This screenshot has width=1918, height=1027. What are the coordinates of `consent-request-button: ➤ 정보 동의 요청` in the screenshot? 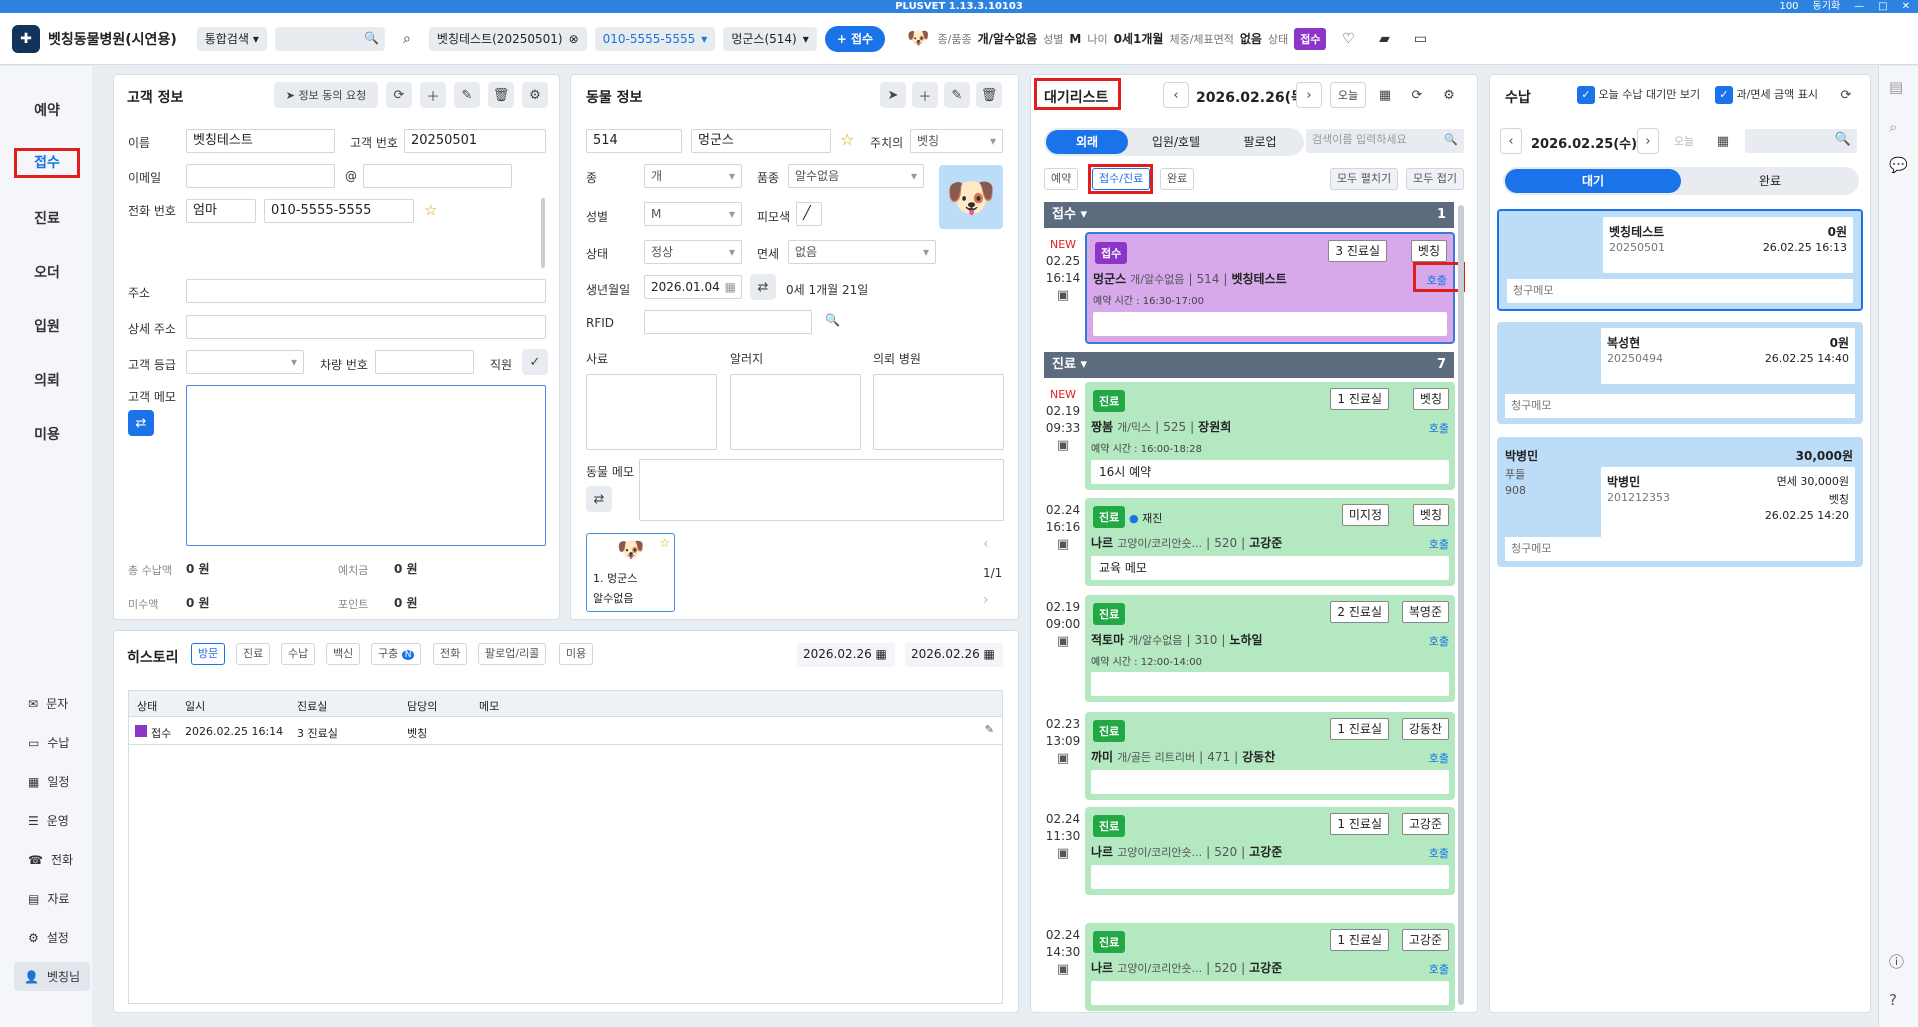 It's located at (326, 95).